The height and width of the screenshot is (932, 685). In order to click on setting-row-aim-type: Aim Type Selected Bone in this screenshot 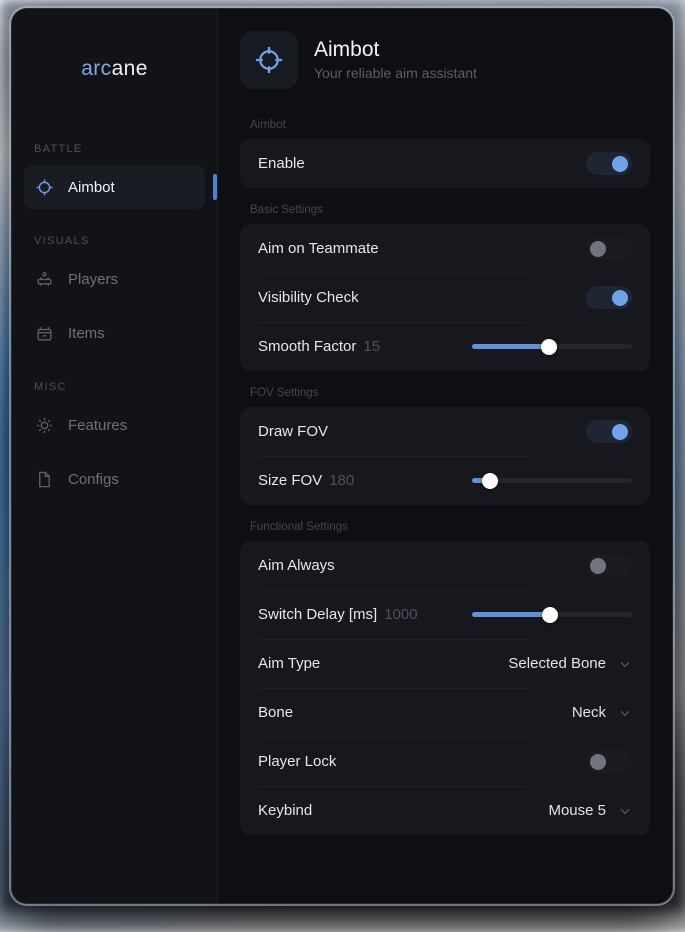, I will do `click(445, 663)`.